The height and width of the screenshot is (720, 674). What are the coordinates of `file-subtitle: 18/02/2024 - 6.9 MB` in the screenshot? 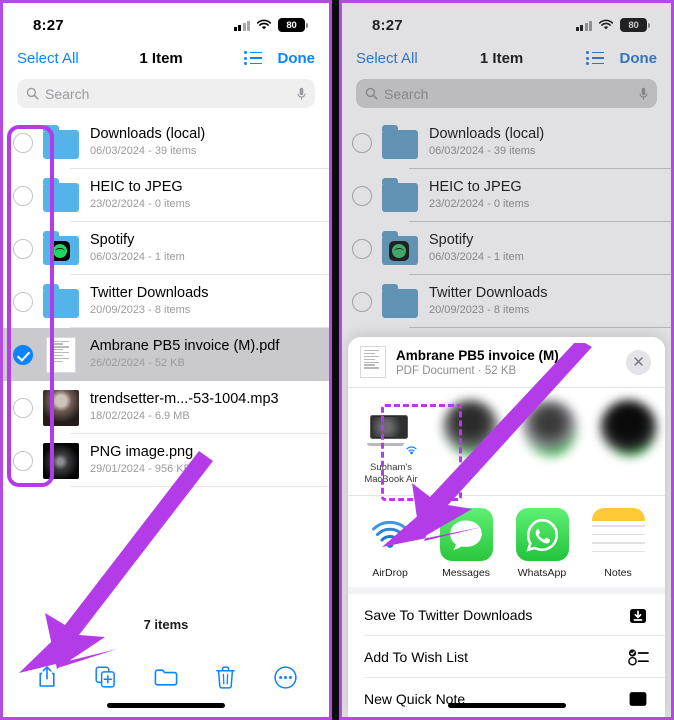 It's located at (140, 416).